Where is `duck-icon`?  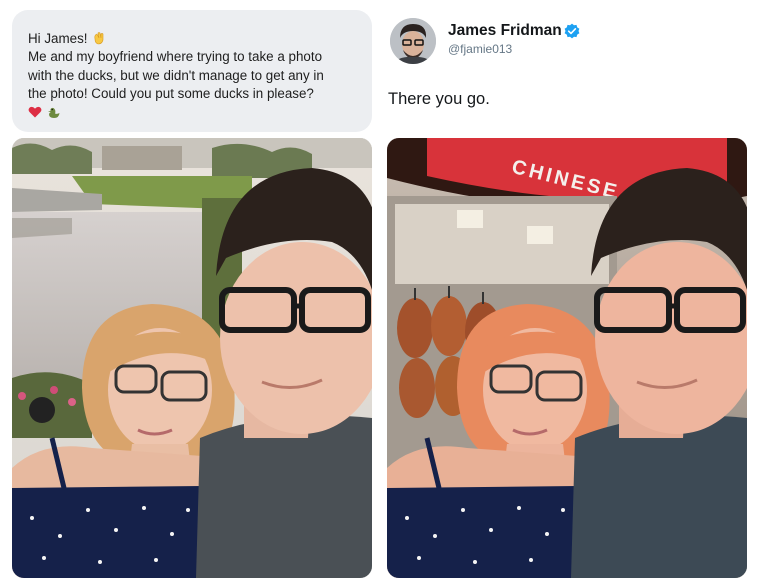 duck-icon is located at coordinates (53, 112).